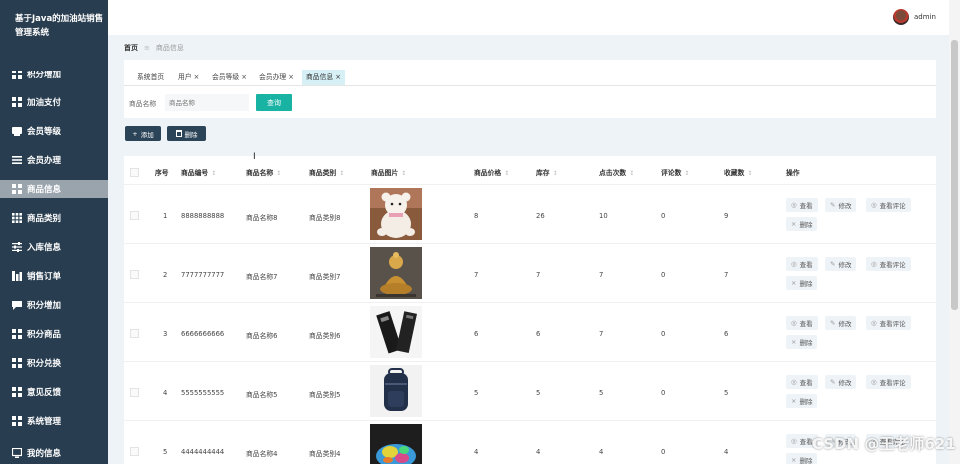 This screenshot has height=464, width=960. Describe the element at coordinates (54, 392) in the screenshot. I see `sidebar-item: 意见反馈` at that location.